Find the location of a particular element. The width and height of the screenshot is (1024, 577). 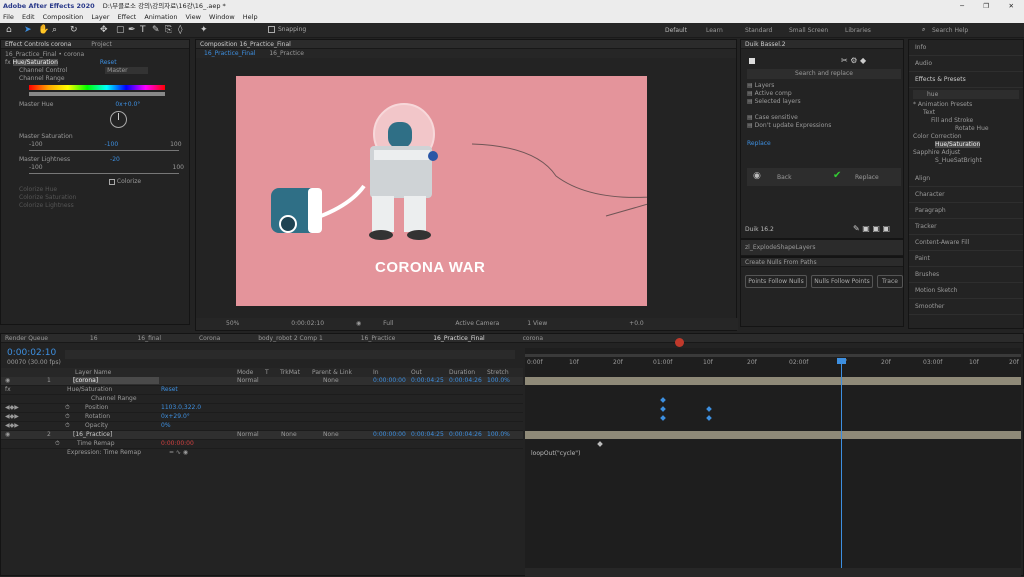

menu-help: Help is located at coordinates (250, 17).